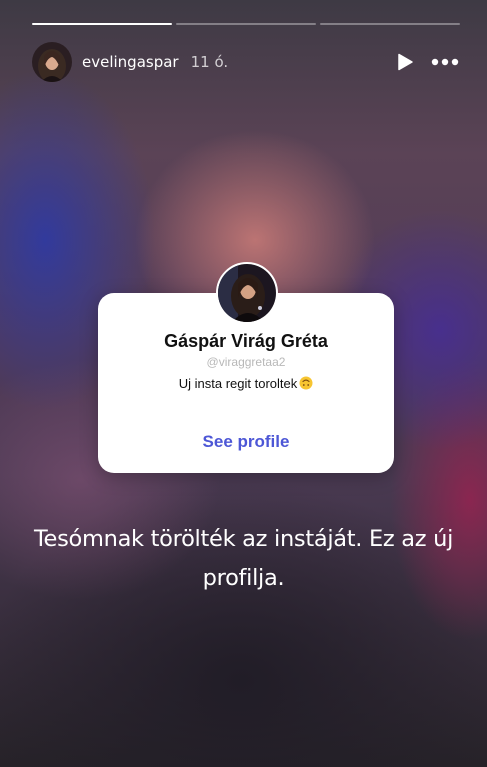 The image size is (487, 767). What do you see at coordinates (246, 442) in the screenshot?
I see `see-profile-button: See profile` at bounding box center [246, 442].